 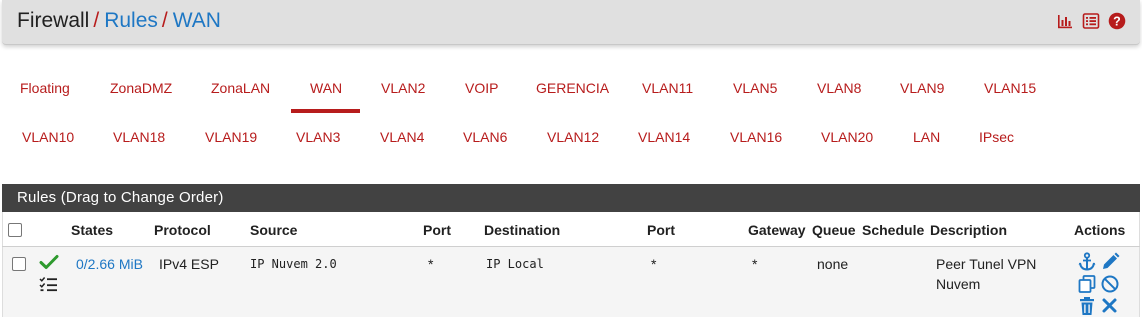 I want to click on tab-vlan19: VLAN19, so click(x=231, y=137).